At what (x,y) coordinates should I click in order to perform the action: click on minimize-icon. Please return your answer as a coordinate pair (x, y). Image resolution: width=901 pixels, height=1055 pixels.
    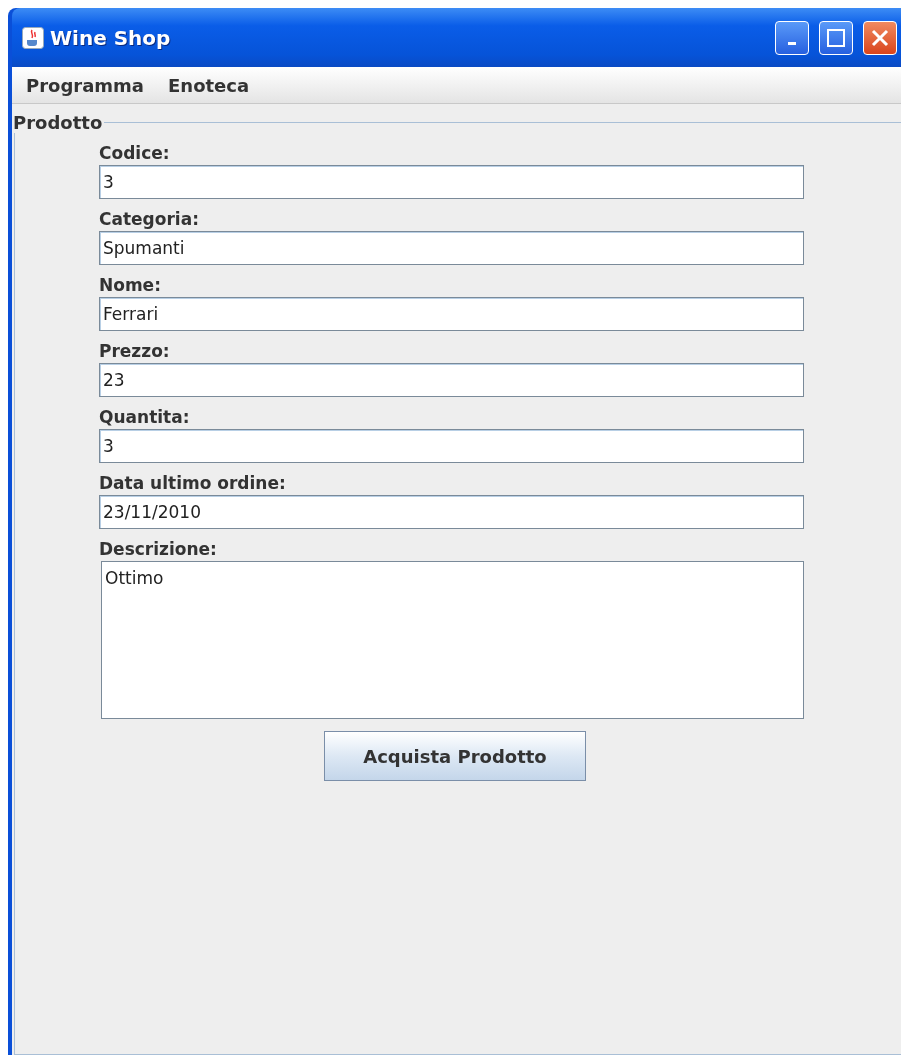
    Looking at the image, I should click on (792, 43).